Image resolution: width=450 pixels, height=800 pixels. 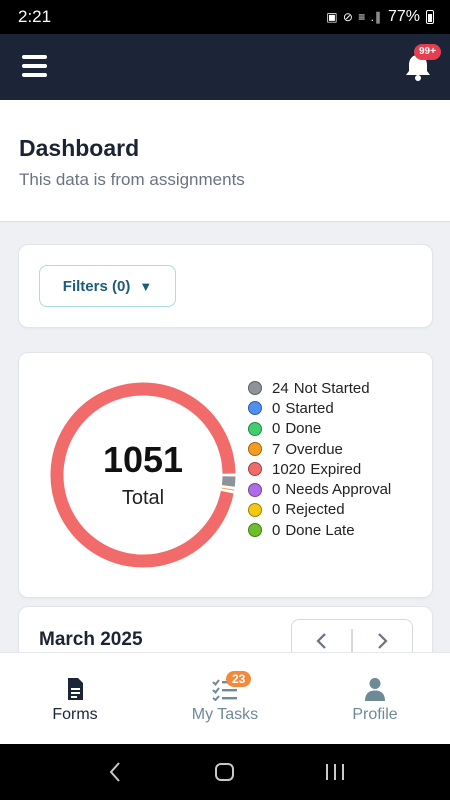 I want to click on legend-item-done-late: 0 Done Late, so click(x=340, y=530).